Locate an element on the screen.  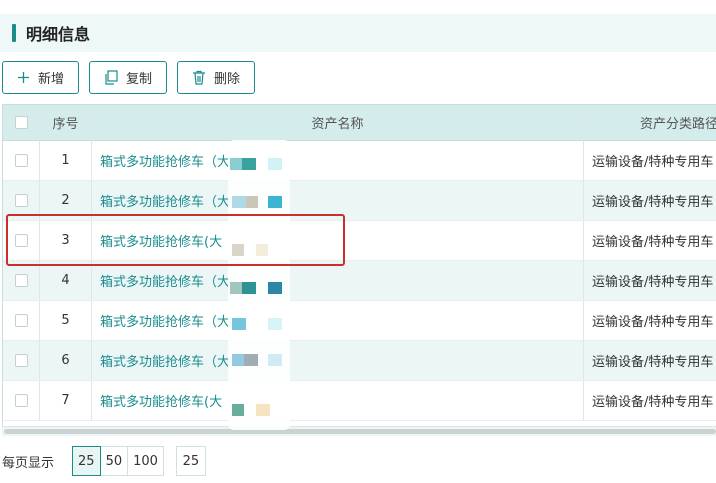
table-row: 4 箱式多功能抢修车（大 运输设备/特种专用车 is located at coordinates (359, 281).